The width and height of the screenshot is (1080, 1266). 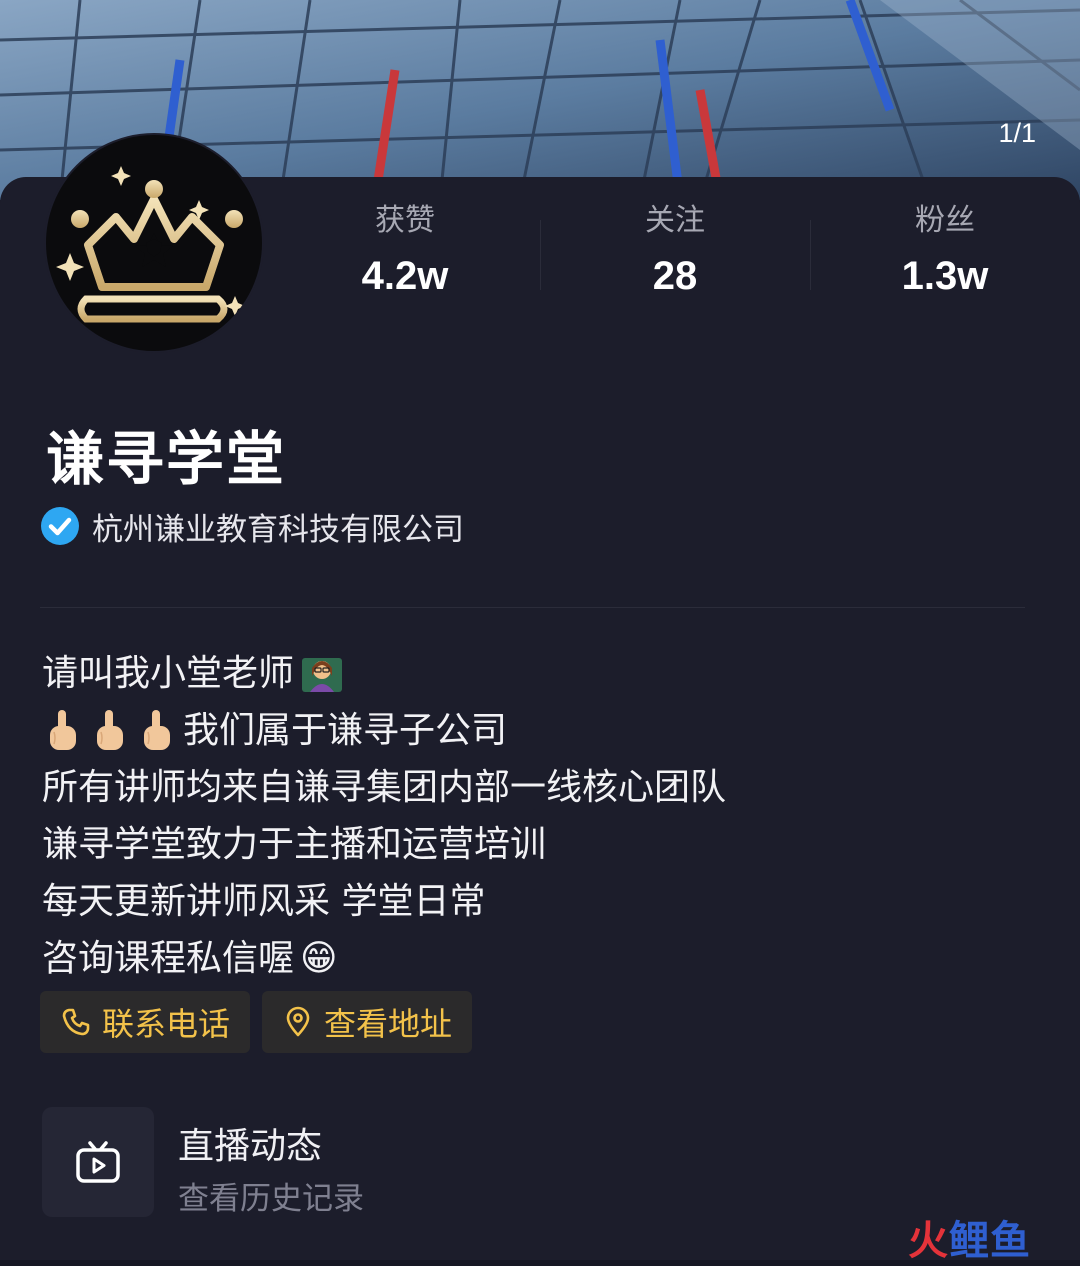 I want to click on live-icon-box, so click(x=98, y=1162).